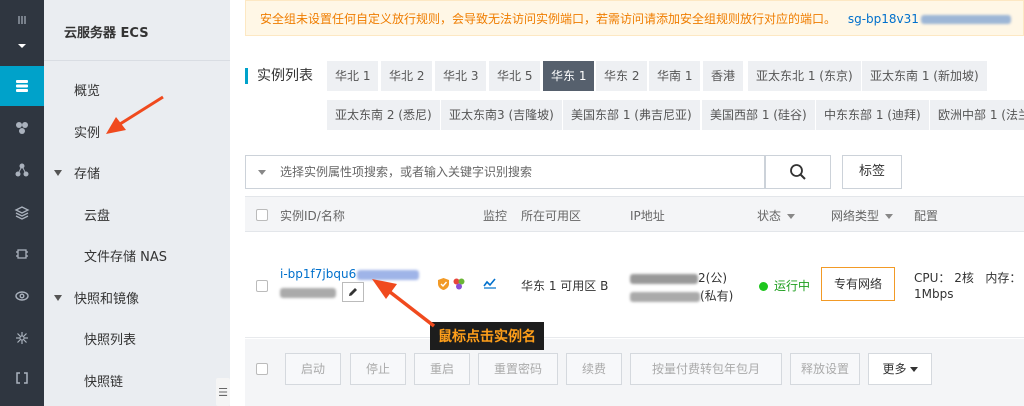 The height and width of the screenshot is (406, 1024). Describe the element at coordinates (459, 285) in the screenshot. I see `service-badge-icon` at that location.